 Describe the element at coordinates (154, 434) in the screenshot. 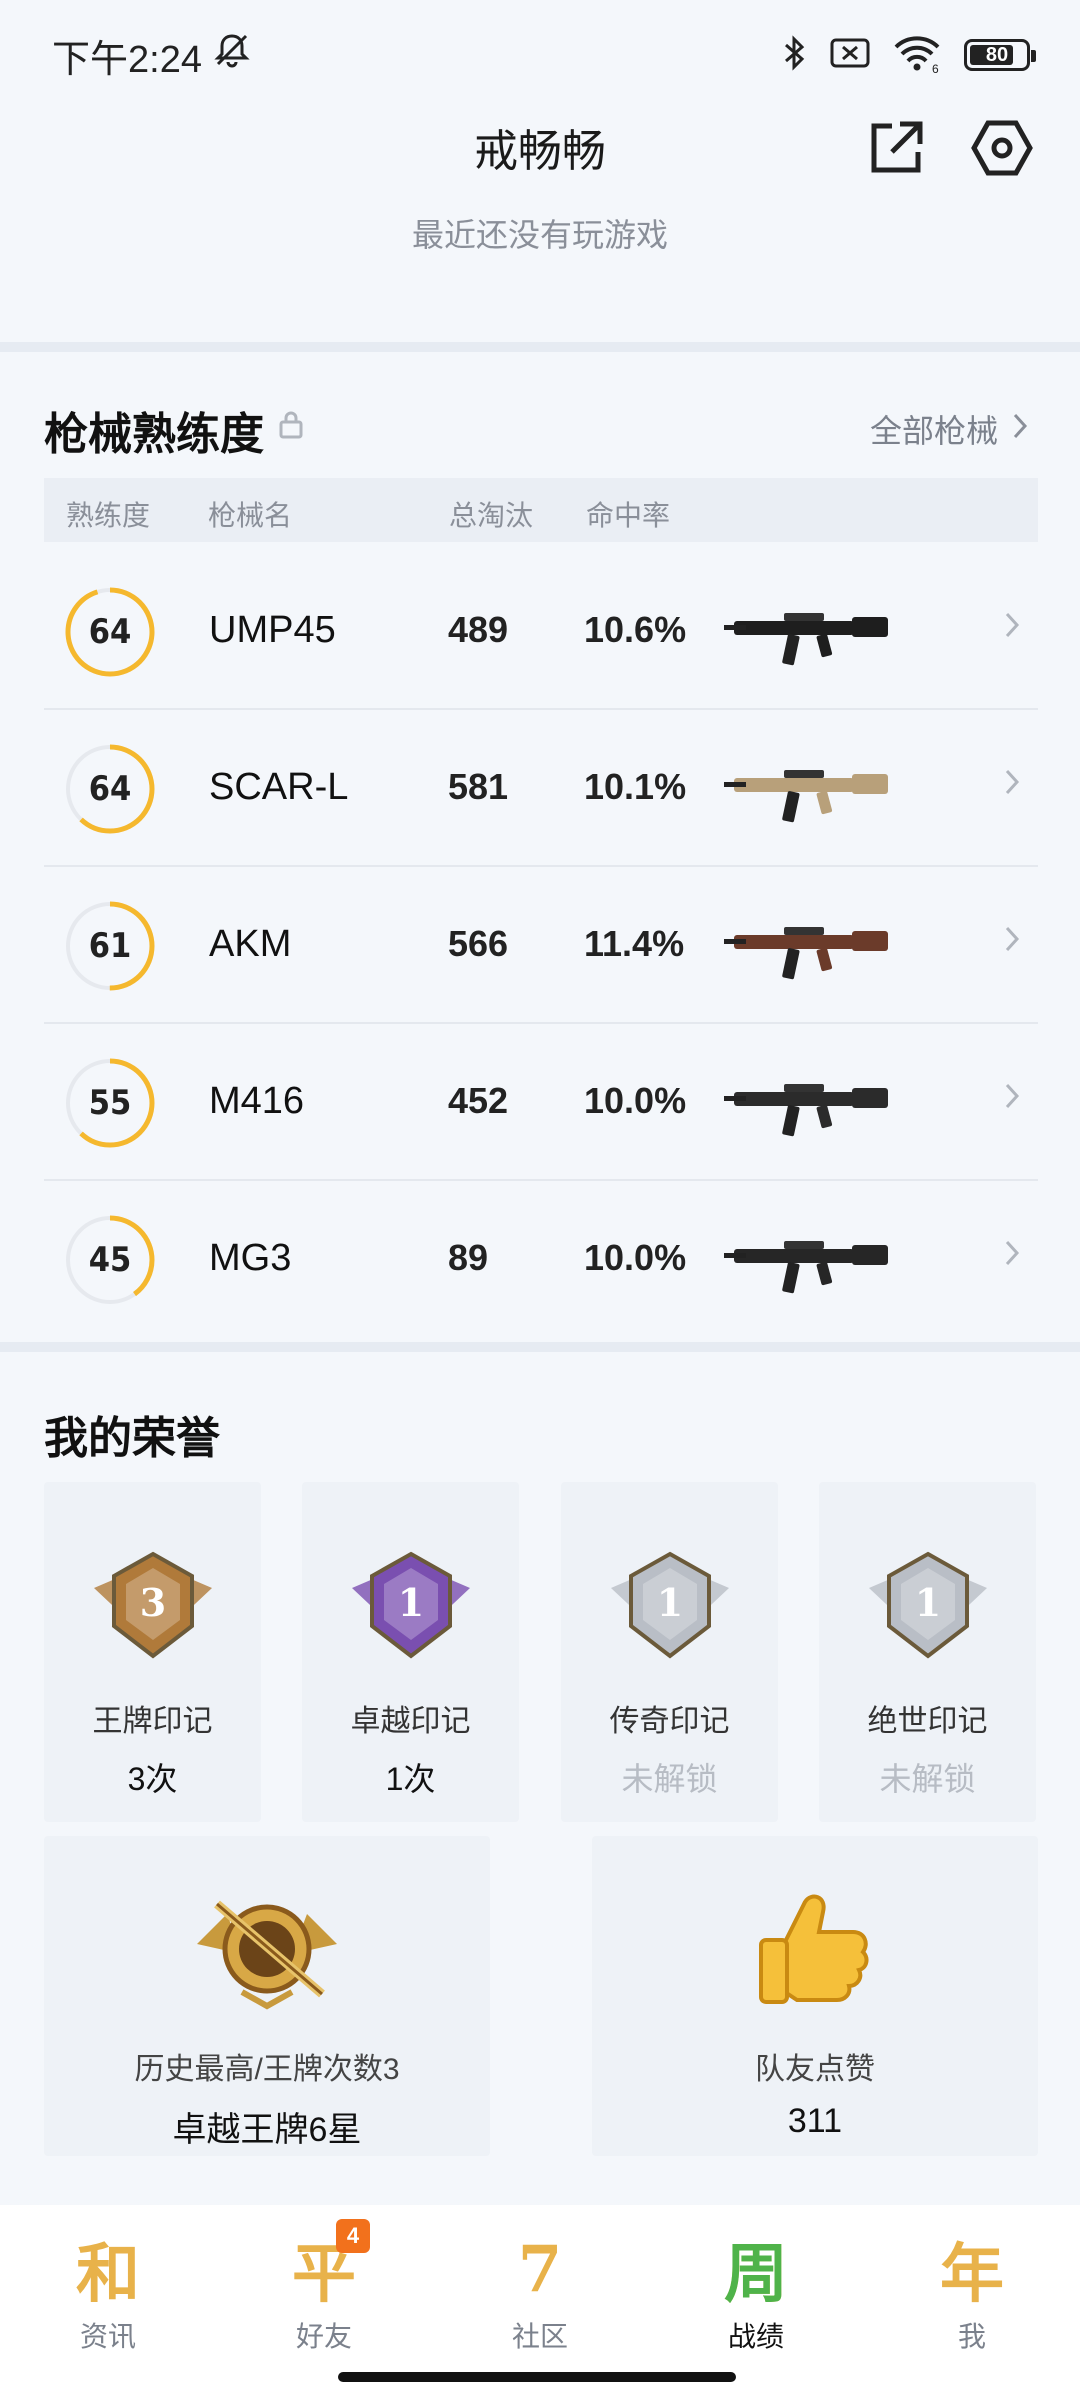

I see `gun-section-title: 枪械熟练度` at that location.